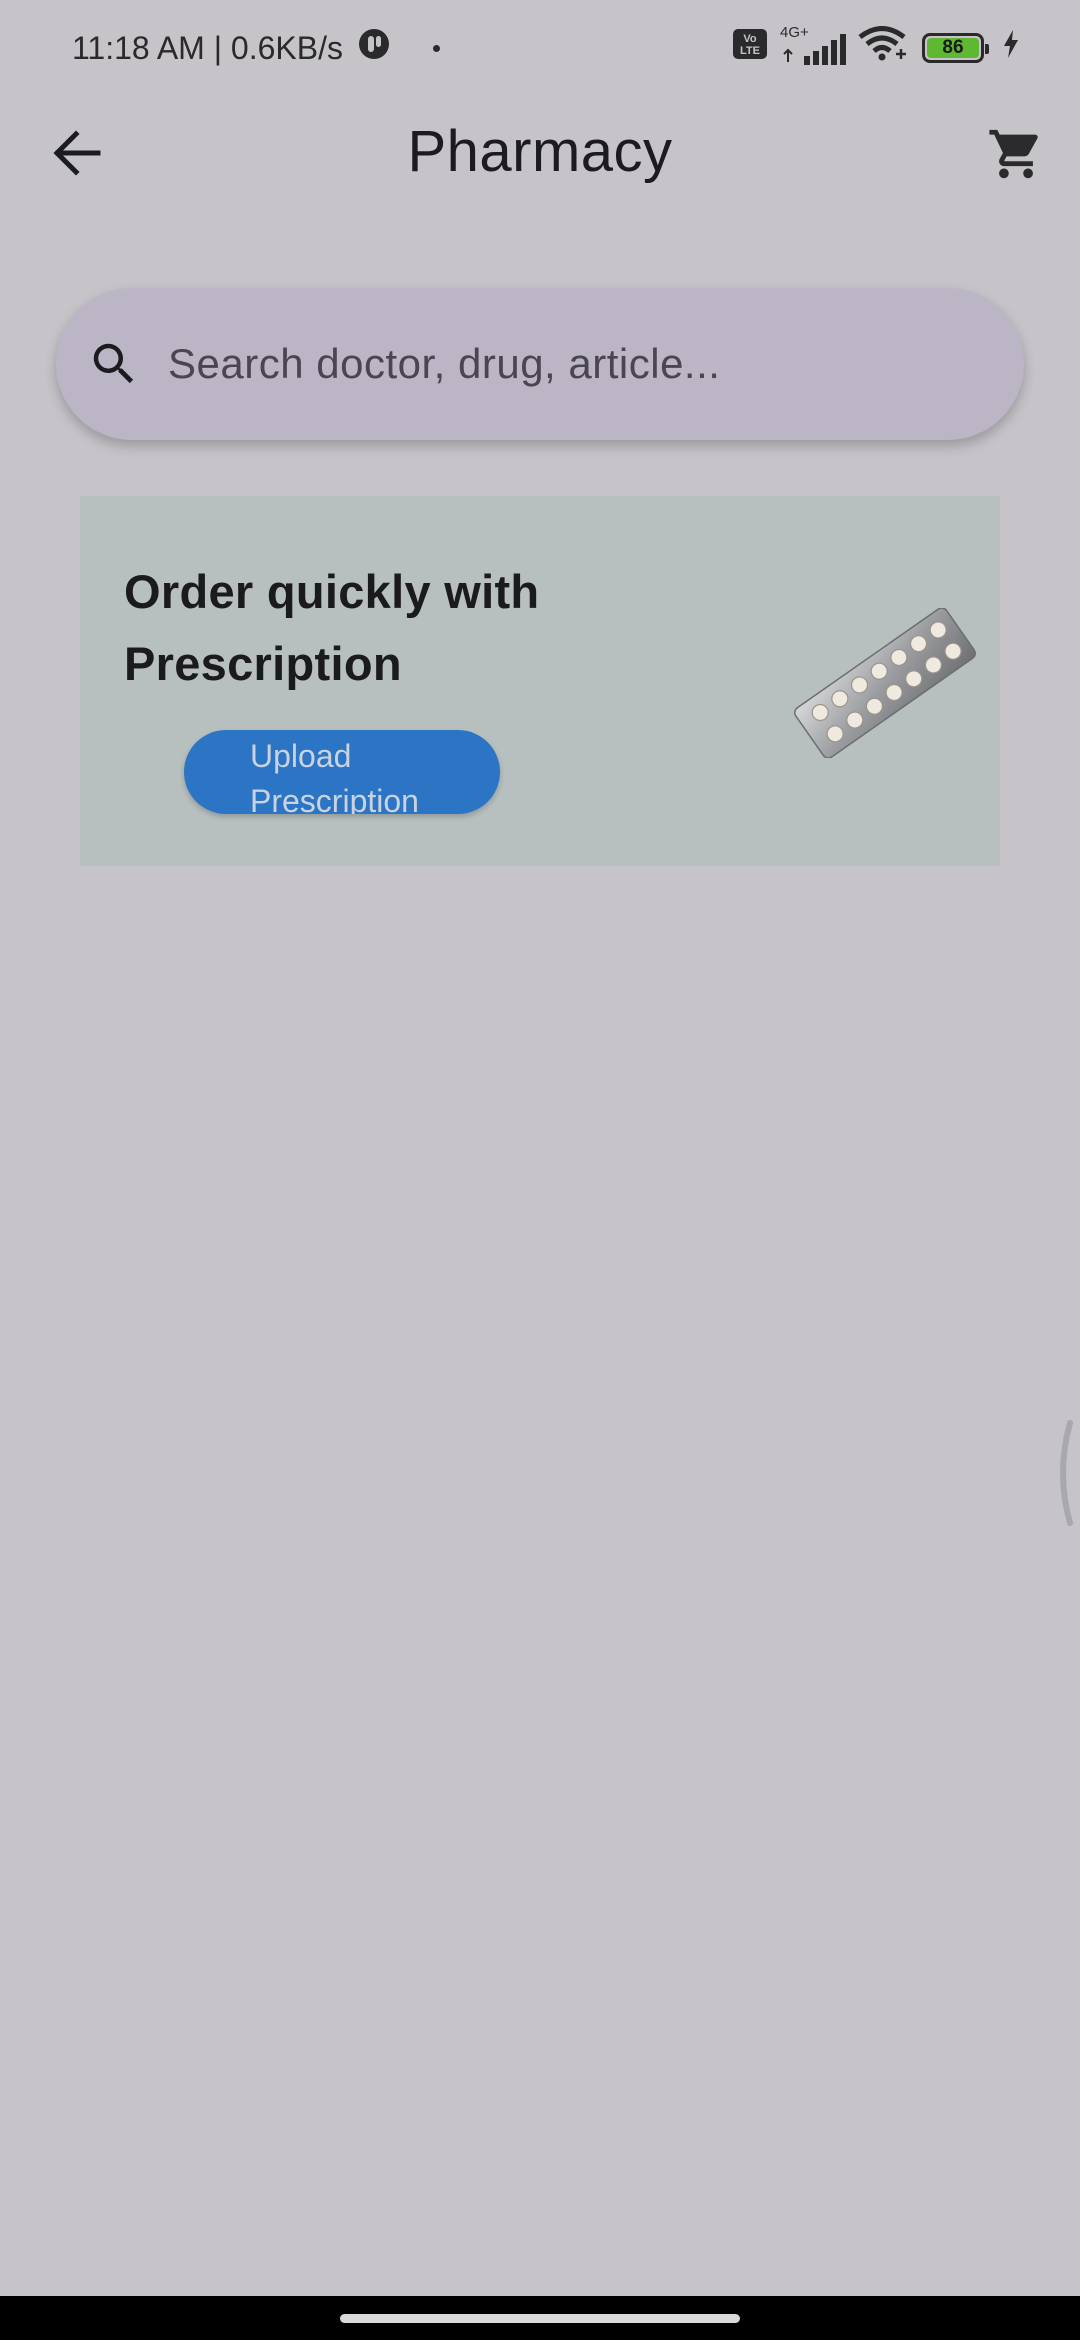 The width and height of the screenshot is (1080, 2340). What do you see at coordinates (1011, 48) in the screenshot?
I see `charging-icon` at bounding box center [1011, 48].